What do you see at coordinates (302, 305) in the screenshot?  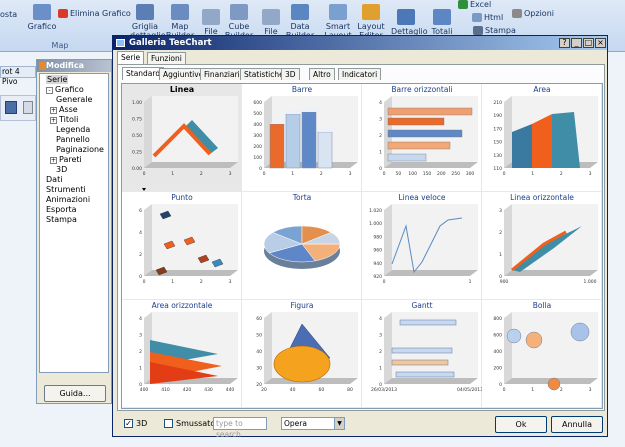 I see `gallery-item-title: Figura` at bounding box center [302, 305].